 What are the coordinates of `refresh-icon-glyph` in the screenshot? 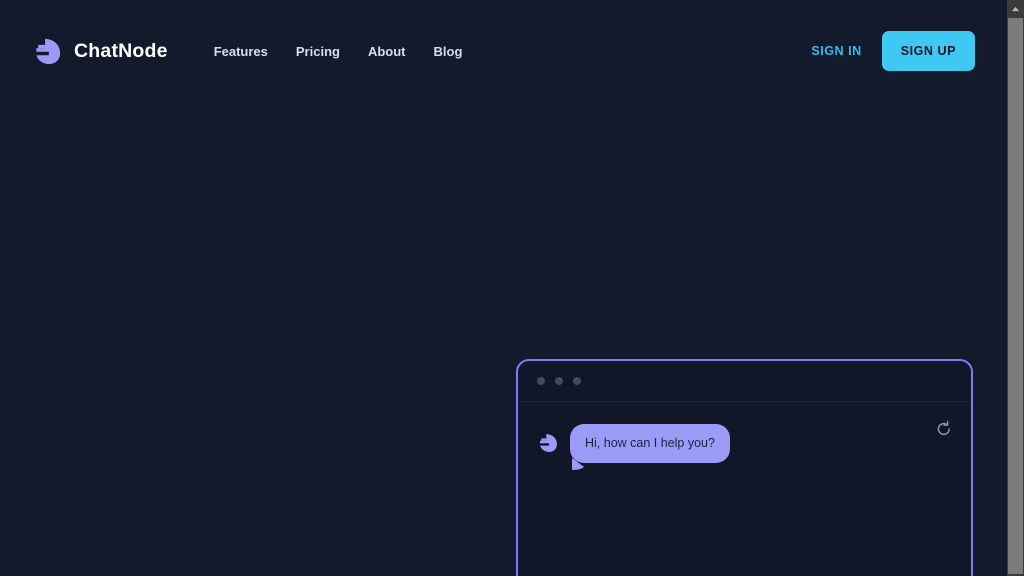 It's located at (943, 428).